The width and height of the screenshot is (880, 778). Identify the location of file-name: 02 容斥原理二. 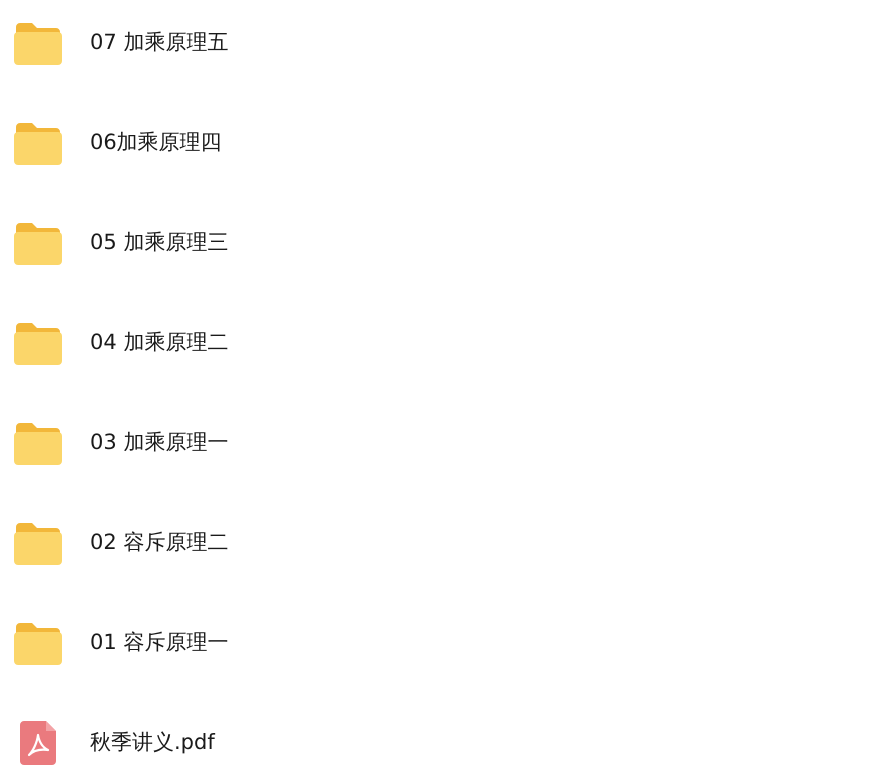
(159, 543).